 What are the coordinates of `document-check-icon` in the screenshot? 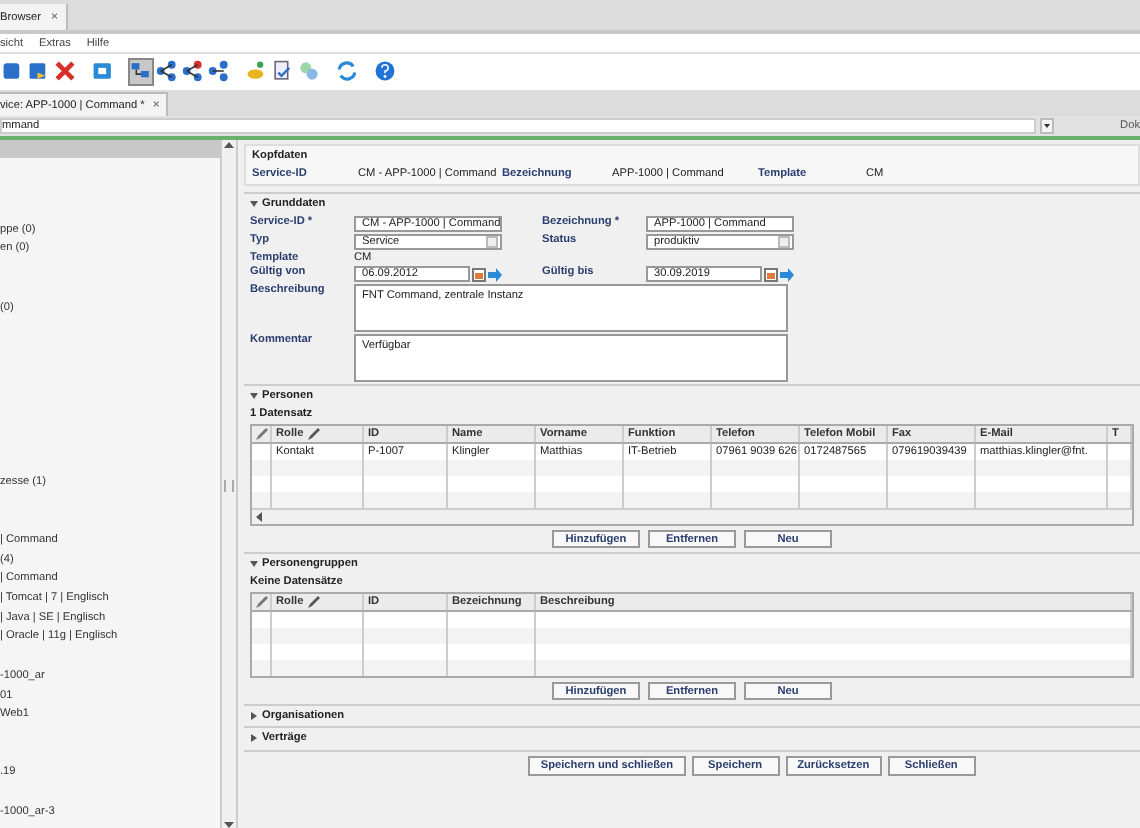 It's located at (283, 71).